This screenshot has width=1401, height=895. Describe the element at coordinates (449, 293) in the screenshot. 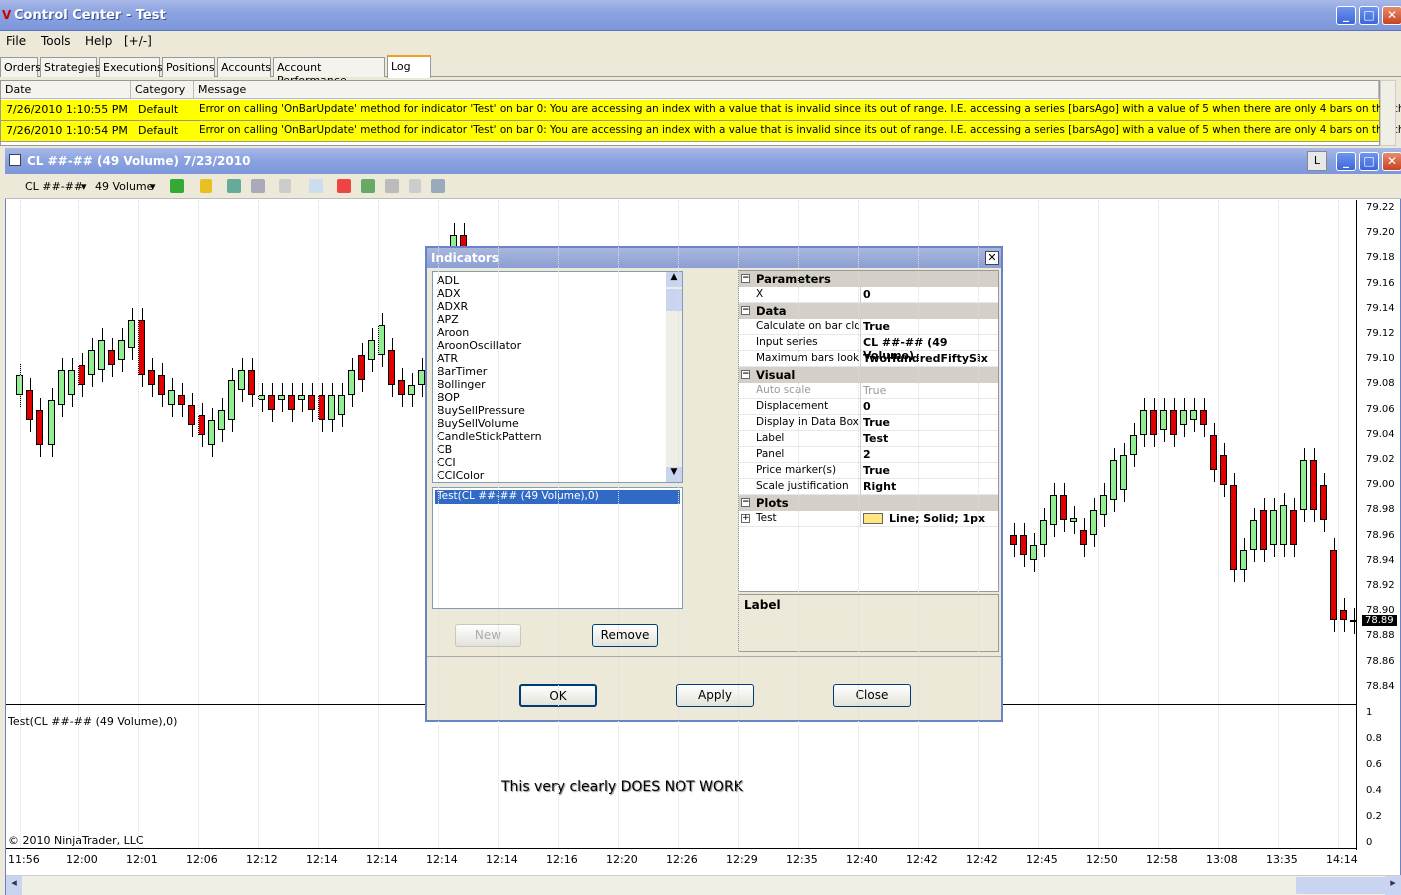

I see `indicator-list-item: ADX` at that location.